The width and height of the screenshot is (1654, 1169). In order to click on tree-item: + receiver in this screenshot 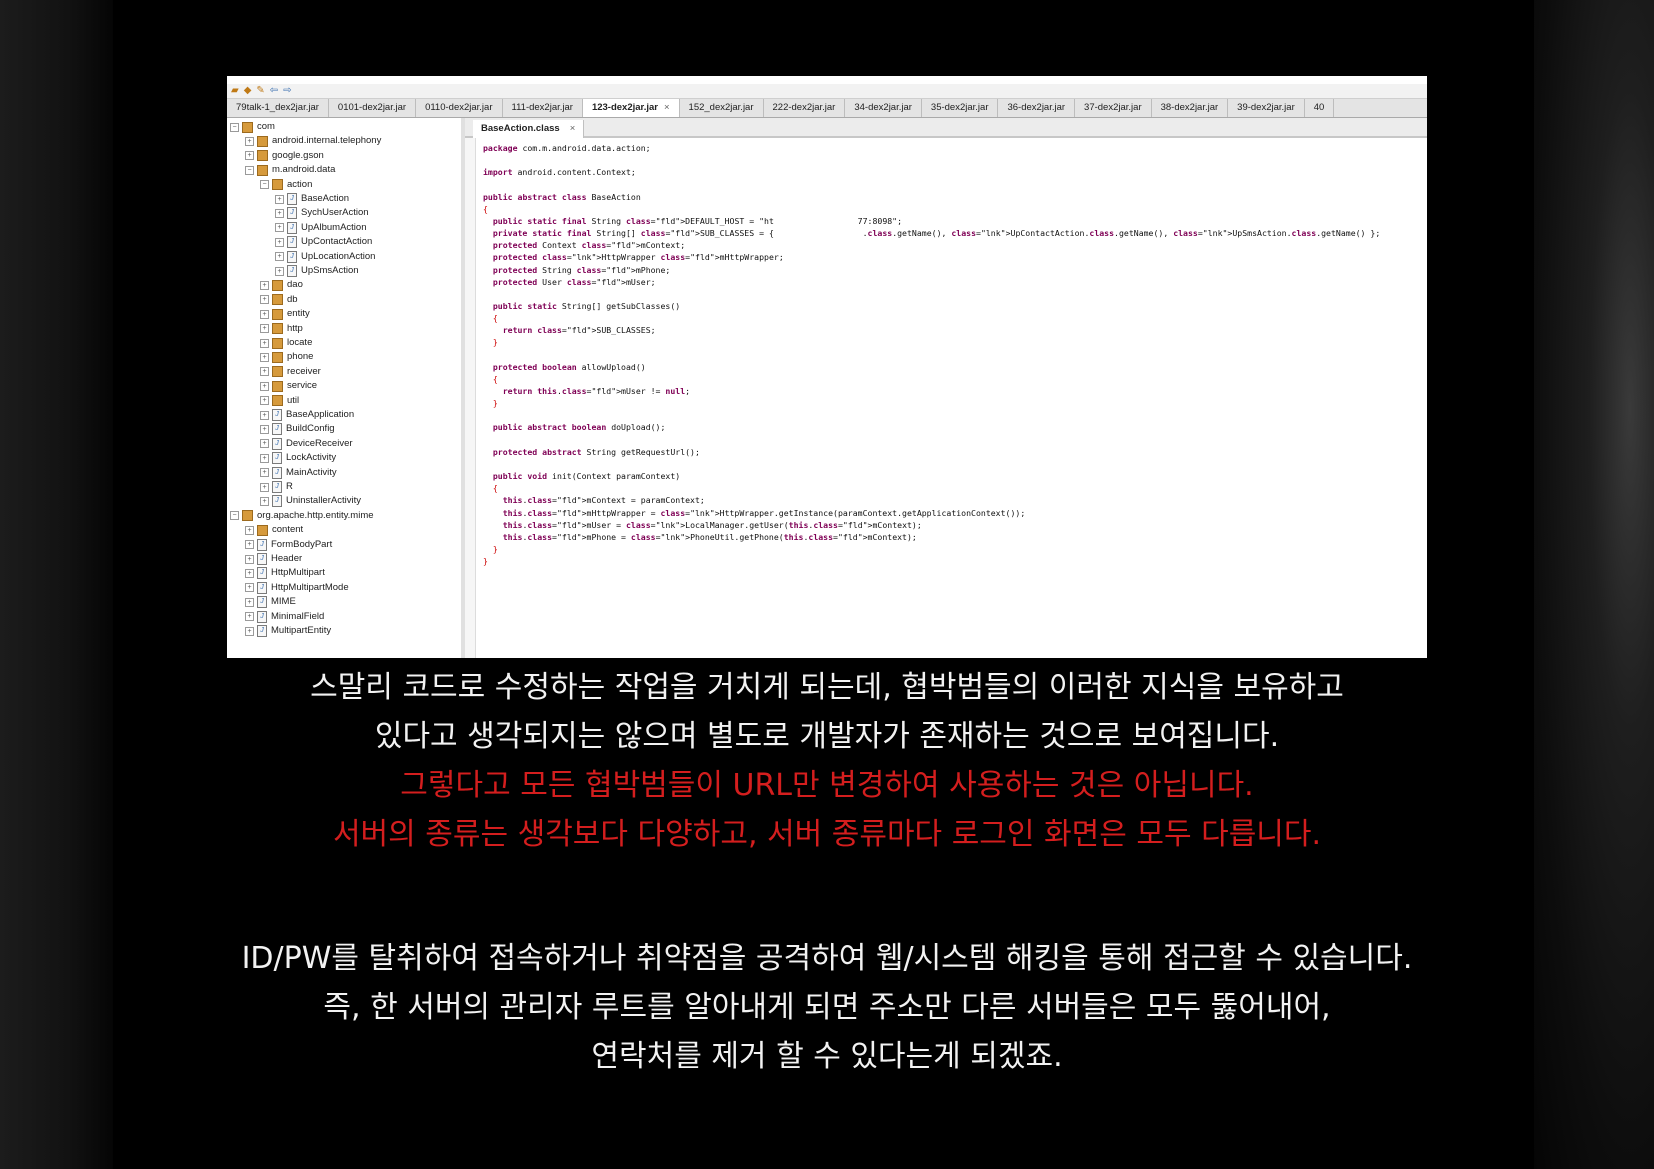, I will do `click(290, 372)`.